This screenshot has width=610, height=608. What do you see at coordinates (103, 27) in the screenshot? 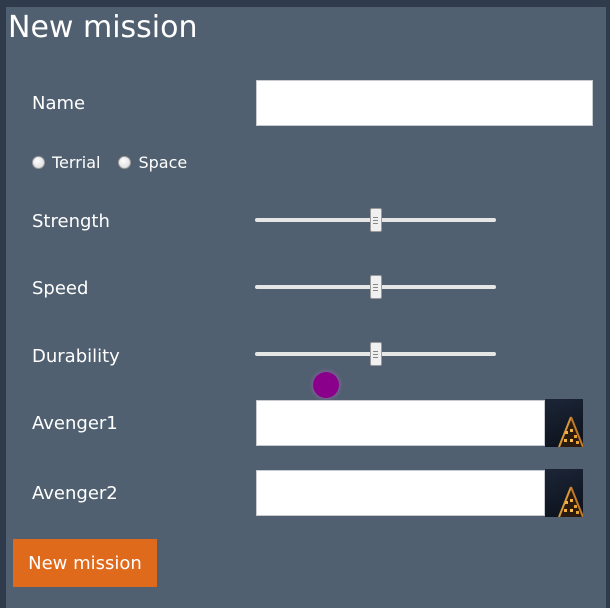
I see `page-title: New mission` at bounding box center [103, 27].